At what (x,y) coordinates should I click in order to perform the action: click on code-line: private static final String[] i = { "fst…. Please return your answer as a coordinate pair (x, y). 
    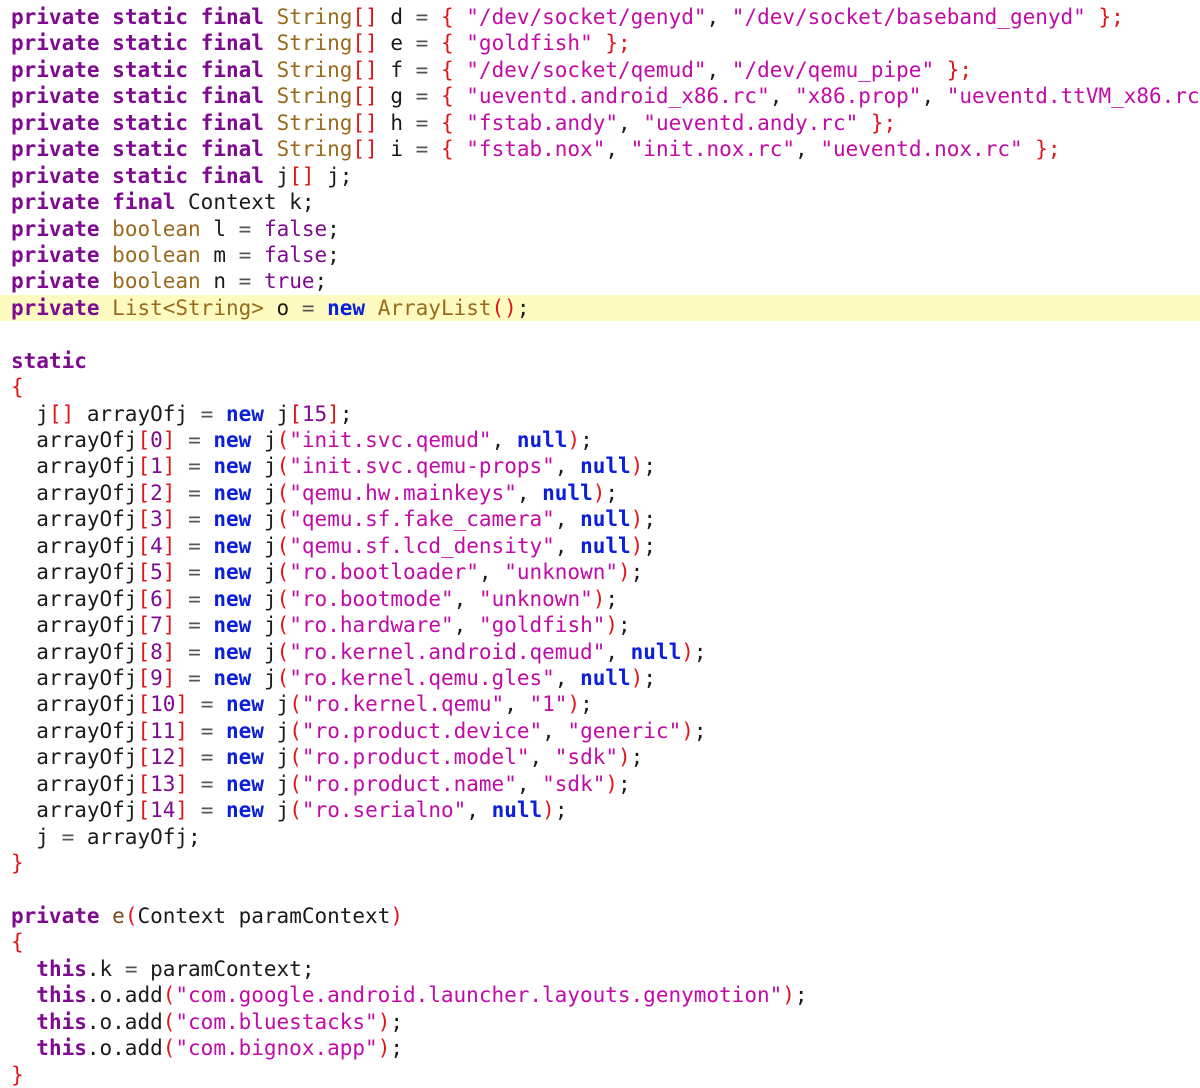
    Looking at the image, I should click on (600, 149).